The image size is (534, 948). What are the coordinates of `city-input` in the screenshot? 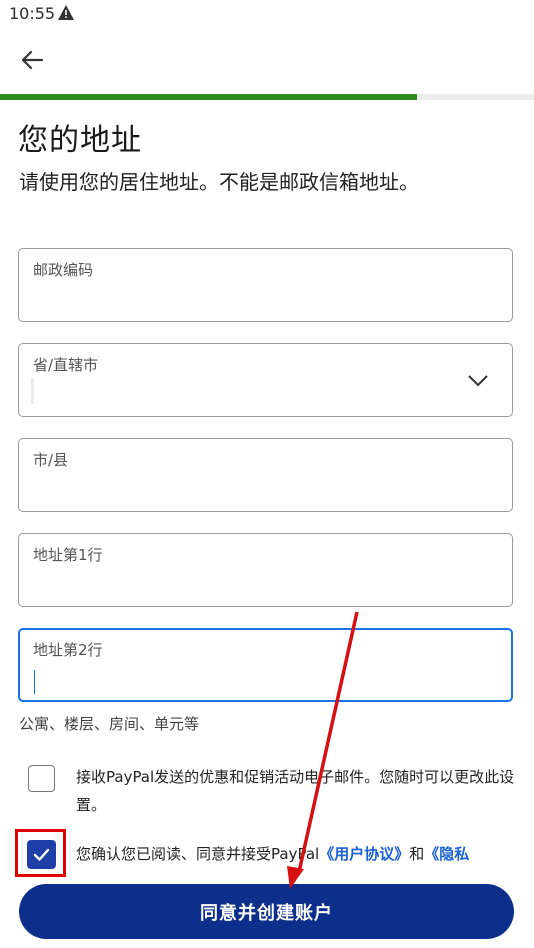 It's located at (265, 492).